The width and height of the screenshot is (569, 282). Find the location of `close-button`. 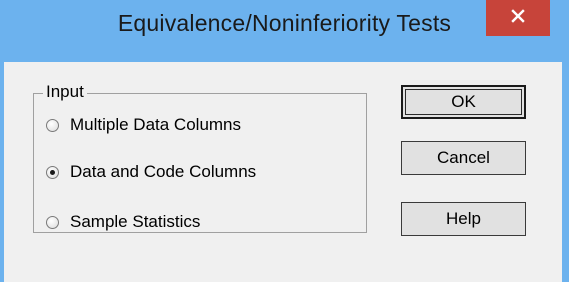

close-button is located at coordinates (518, 18).